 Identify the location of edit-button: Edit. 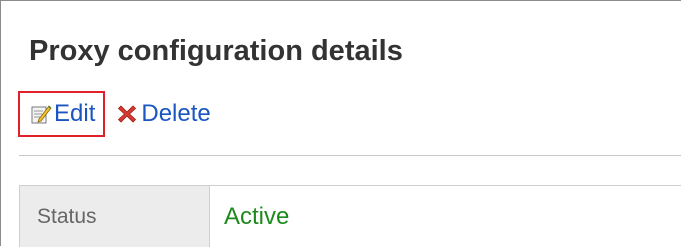
(62, 114).